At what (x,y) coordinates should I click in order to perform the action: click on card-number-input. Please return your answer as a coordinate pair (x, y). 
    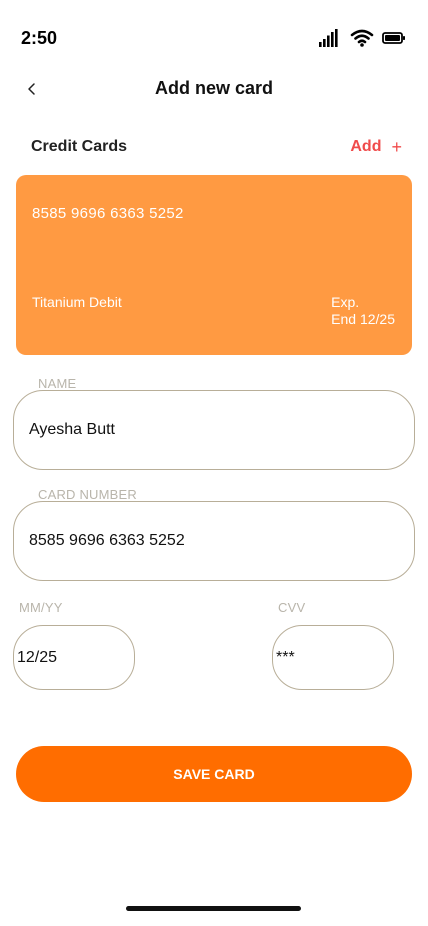
    Looking at the image, I should click on (214, 541).